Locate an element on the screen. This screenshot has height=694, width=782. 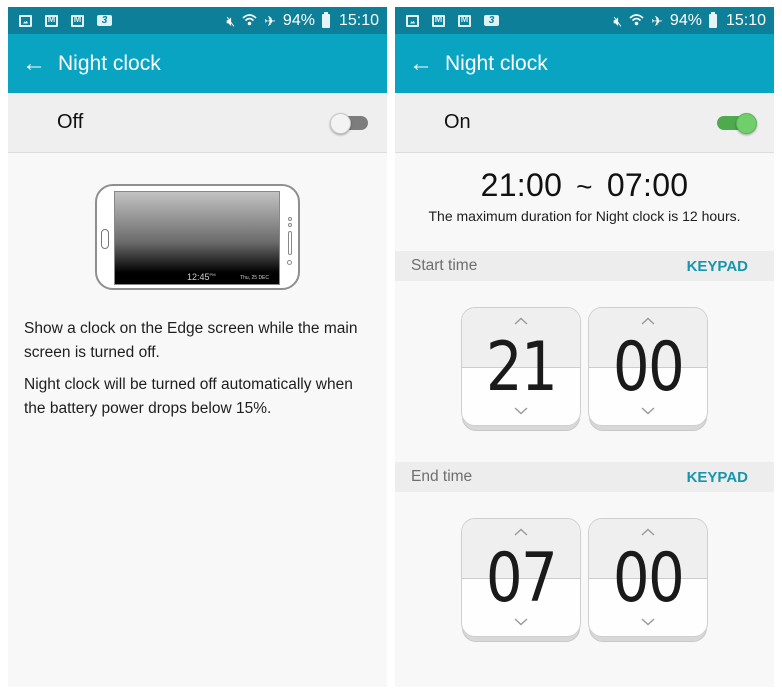
illustration-time: 12:45PM is located at coordinates (201, 277).